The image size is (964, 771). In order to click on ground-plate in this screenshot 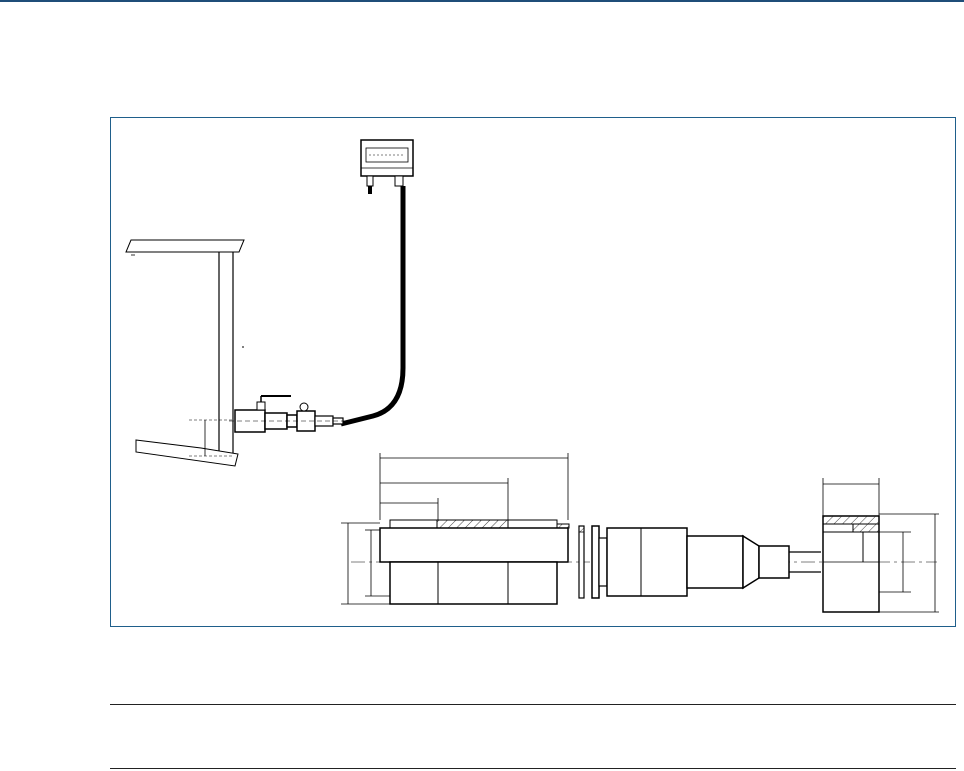, I will do `click(187, 453)`.